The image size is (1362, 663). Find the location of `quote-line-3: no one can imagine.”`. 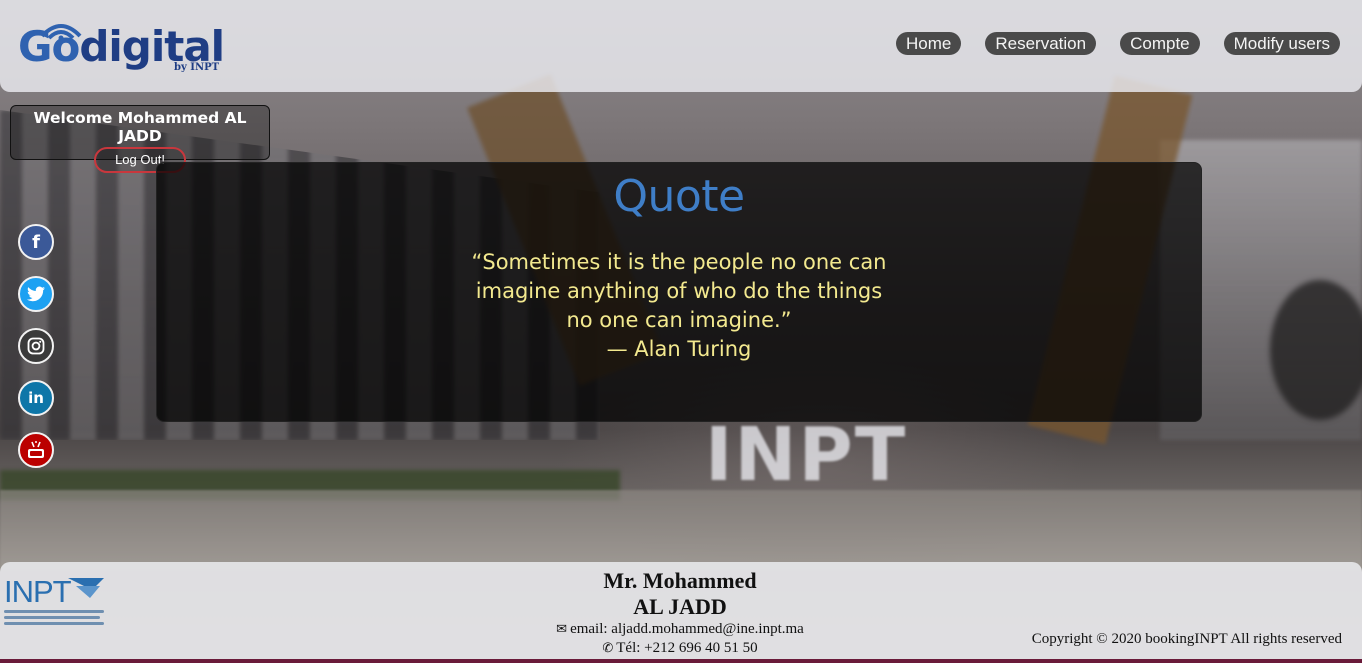

quote-line-3: no one can imagine.” is located at coordinates (679, 320).